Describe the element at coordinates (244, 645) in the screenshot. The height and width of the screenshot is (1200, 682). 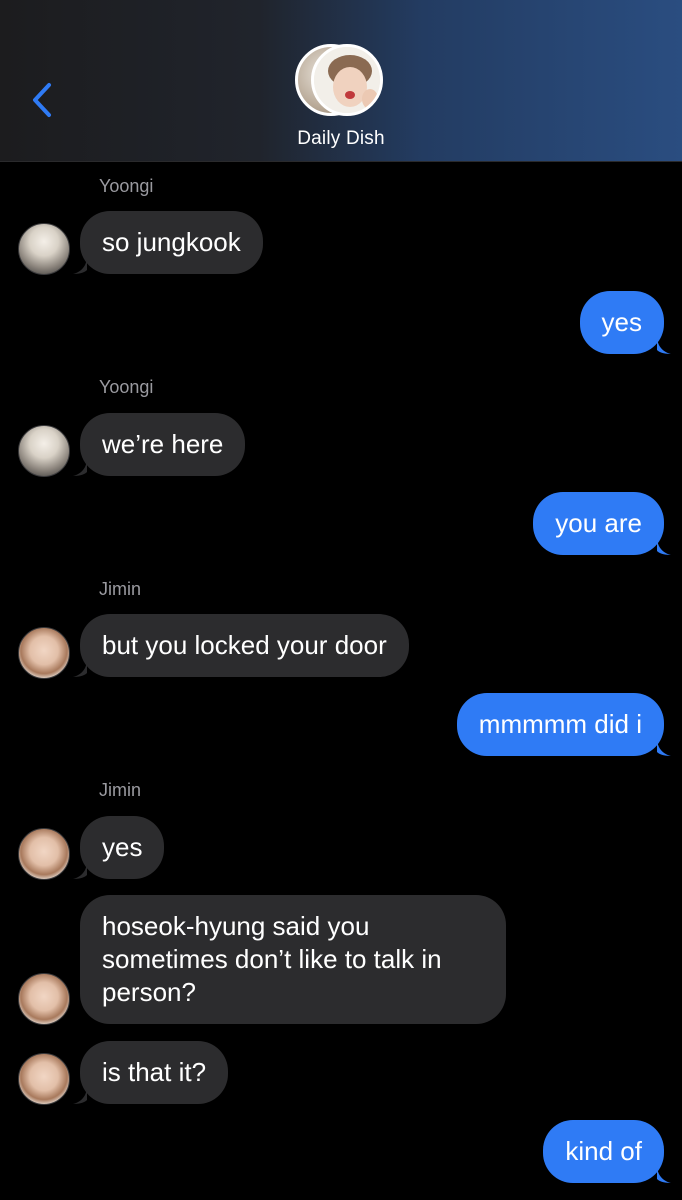
I see `message-text: but you locked your door` at that location.